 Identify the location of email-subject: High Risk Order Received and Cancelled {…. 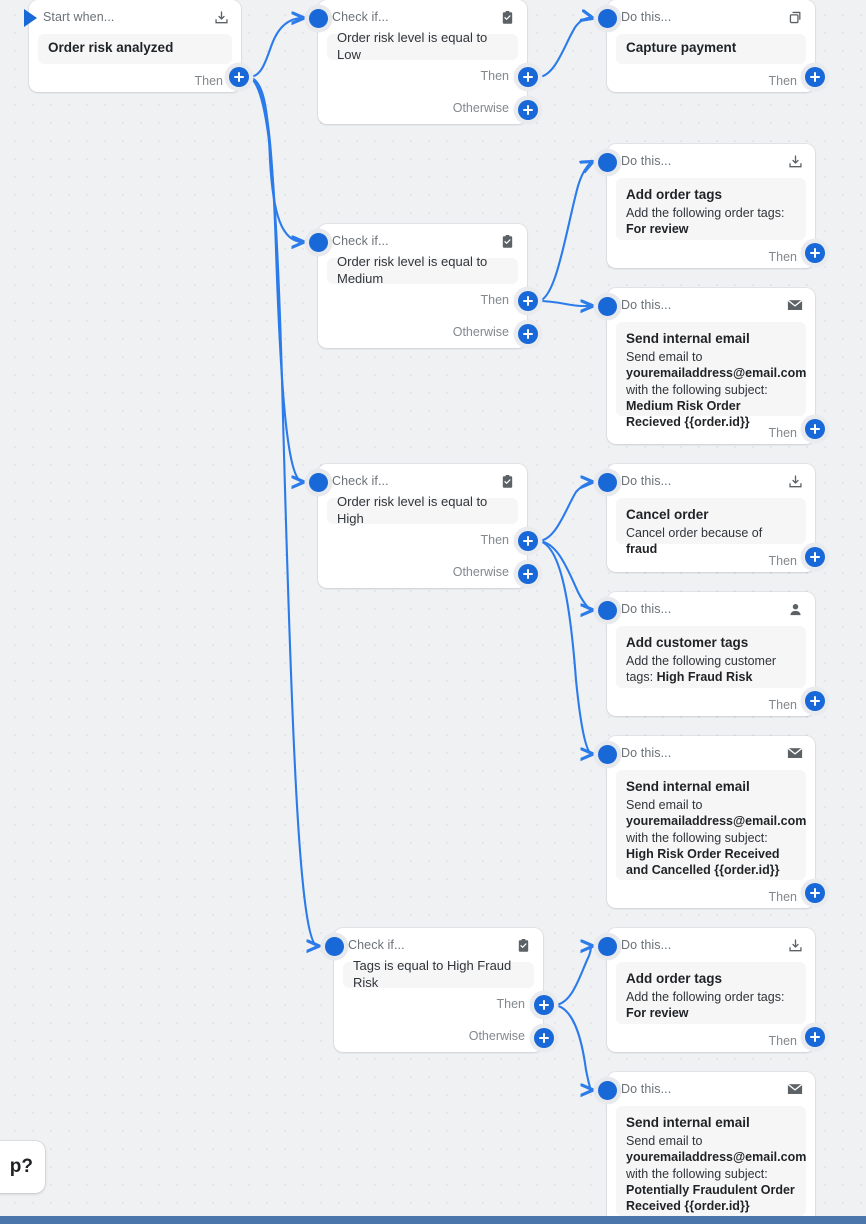
(703, 862).